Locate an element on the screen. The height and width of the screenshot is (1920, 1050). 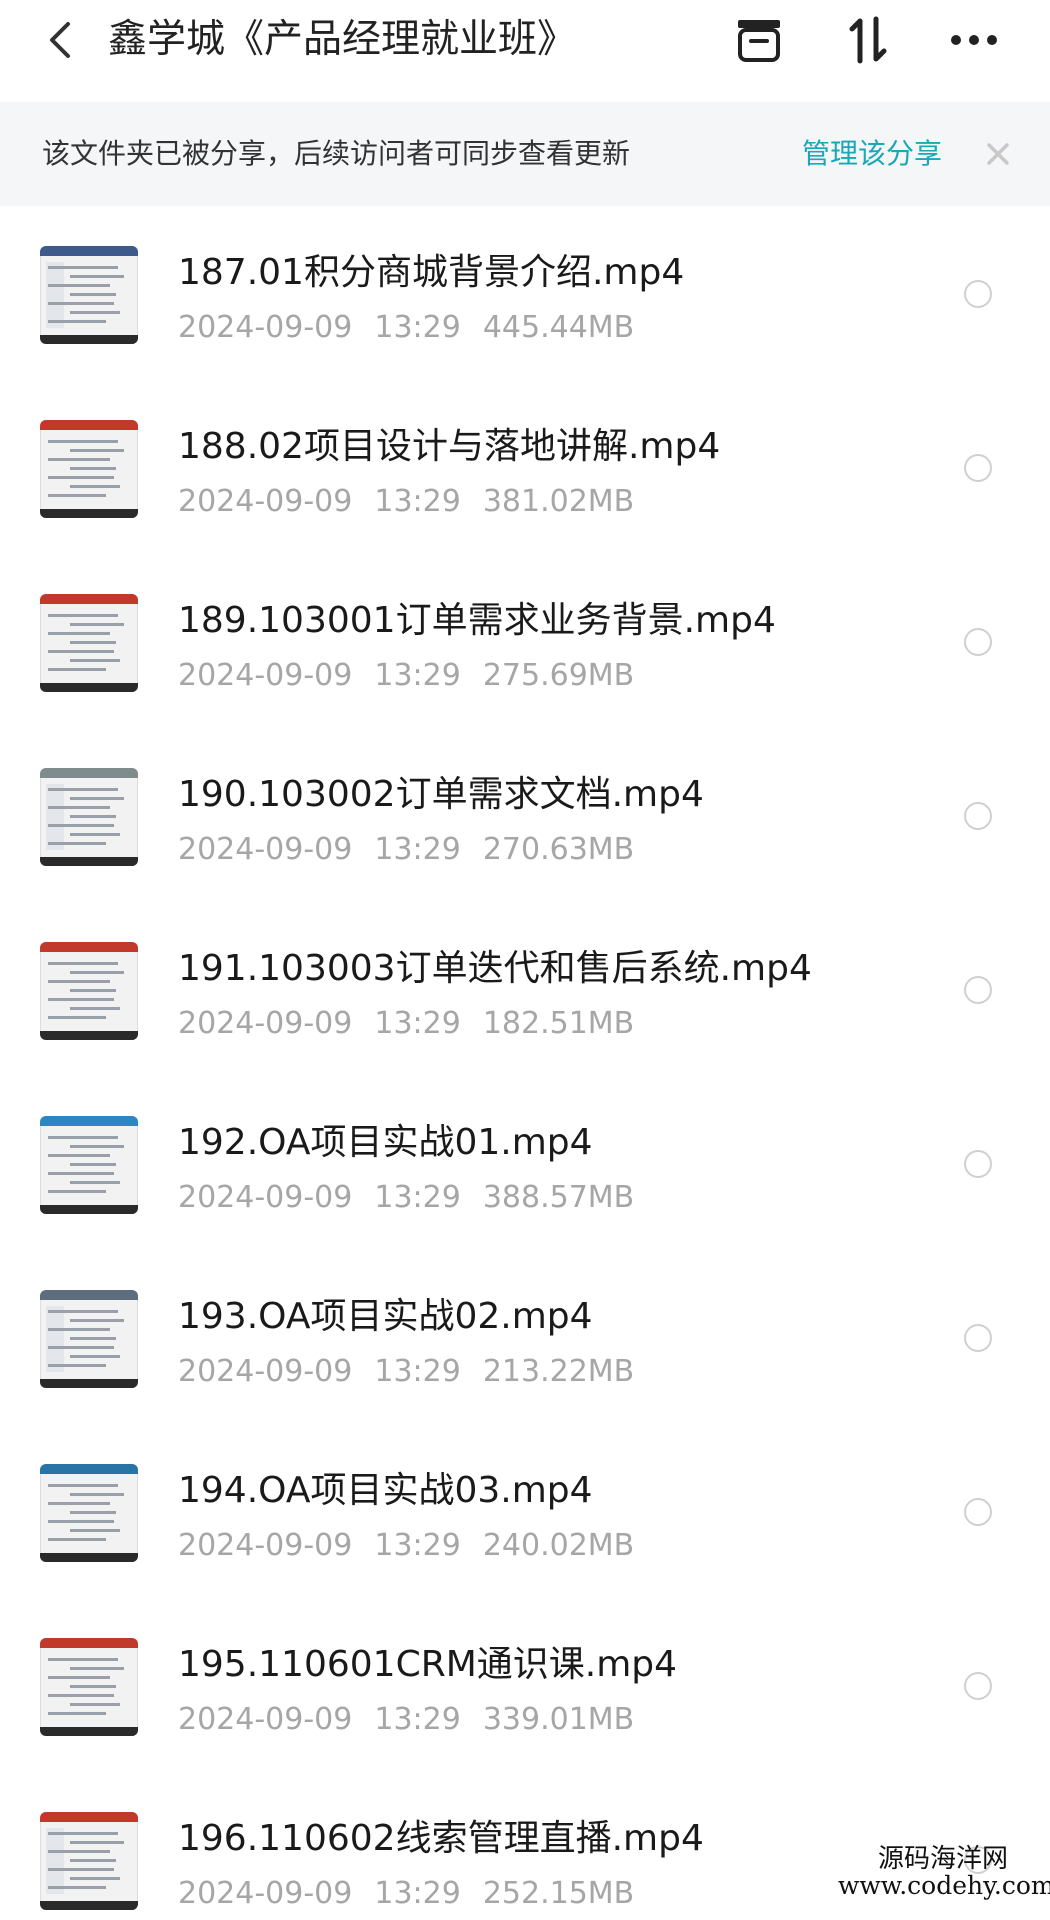
file-name: 188.02项目设计与落地讲解.mp4 is located at coordinates (449, 447).